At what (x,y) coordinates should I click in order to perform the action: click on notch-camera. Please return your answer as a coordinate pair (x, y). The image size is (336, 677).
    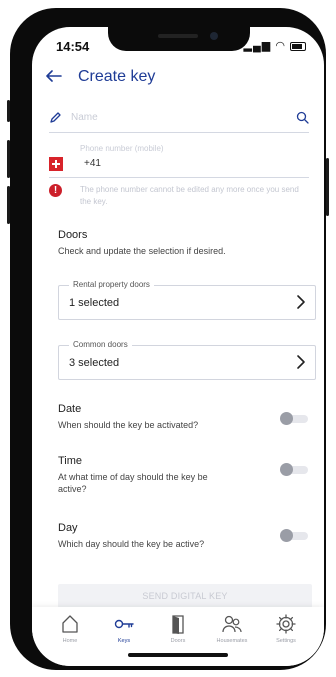
    Looking at the image, I should click on (214, 36).